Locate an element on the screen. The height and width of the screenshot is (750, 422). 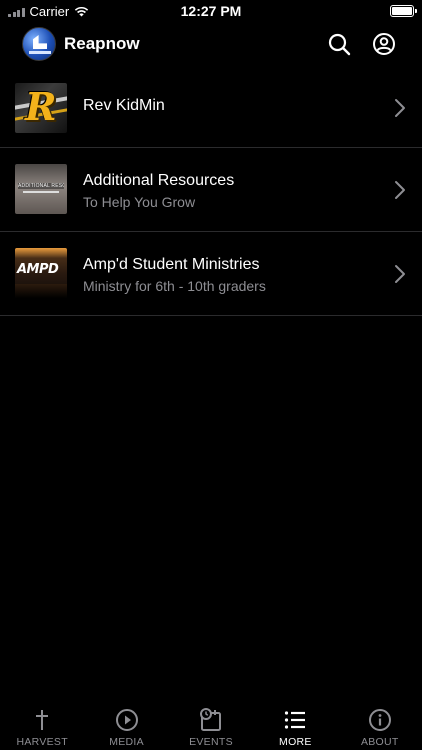
additional-resources-thumbnail: ADDITIONAL RESOURCES is located at coordinates (41, 189).